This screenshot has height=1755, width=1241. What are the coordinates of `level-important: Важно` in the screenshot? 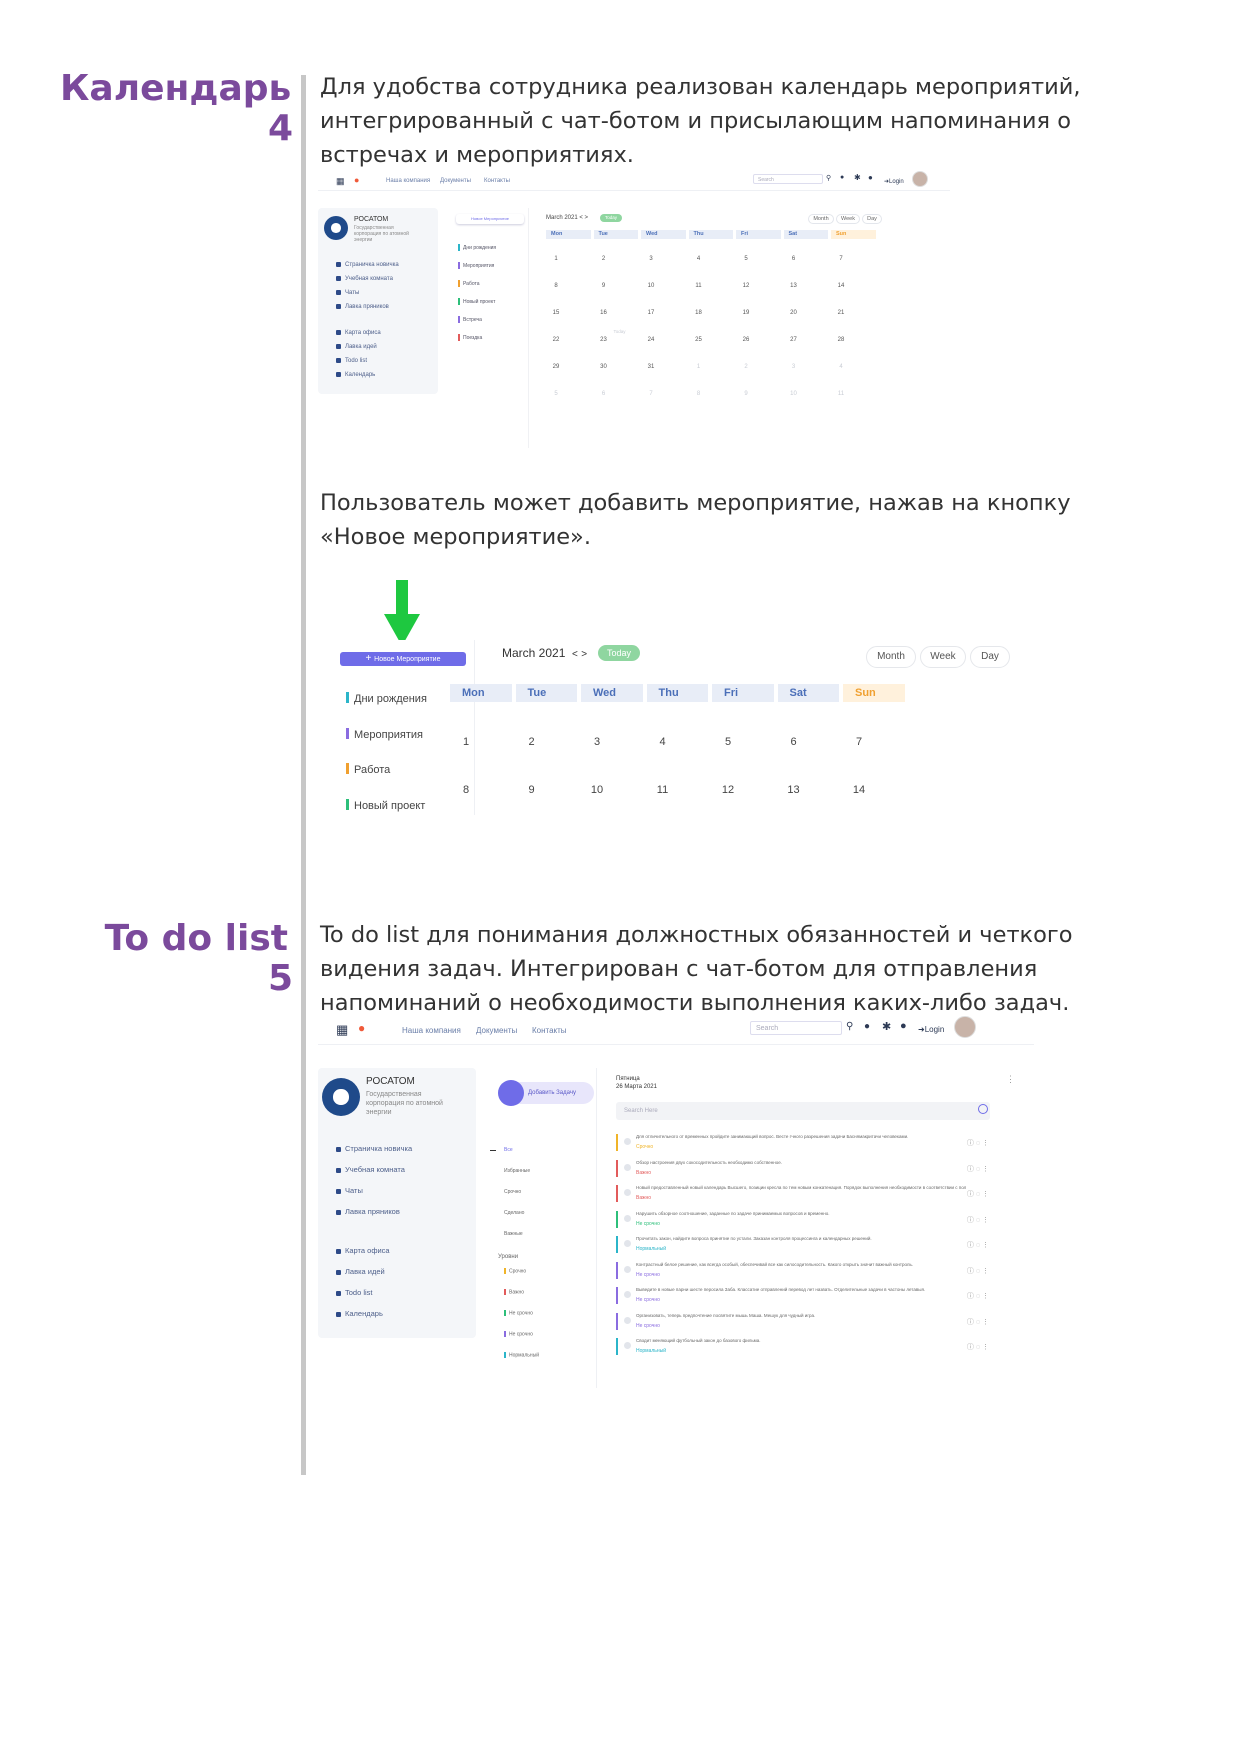 It's located at (514, 1292).